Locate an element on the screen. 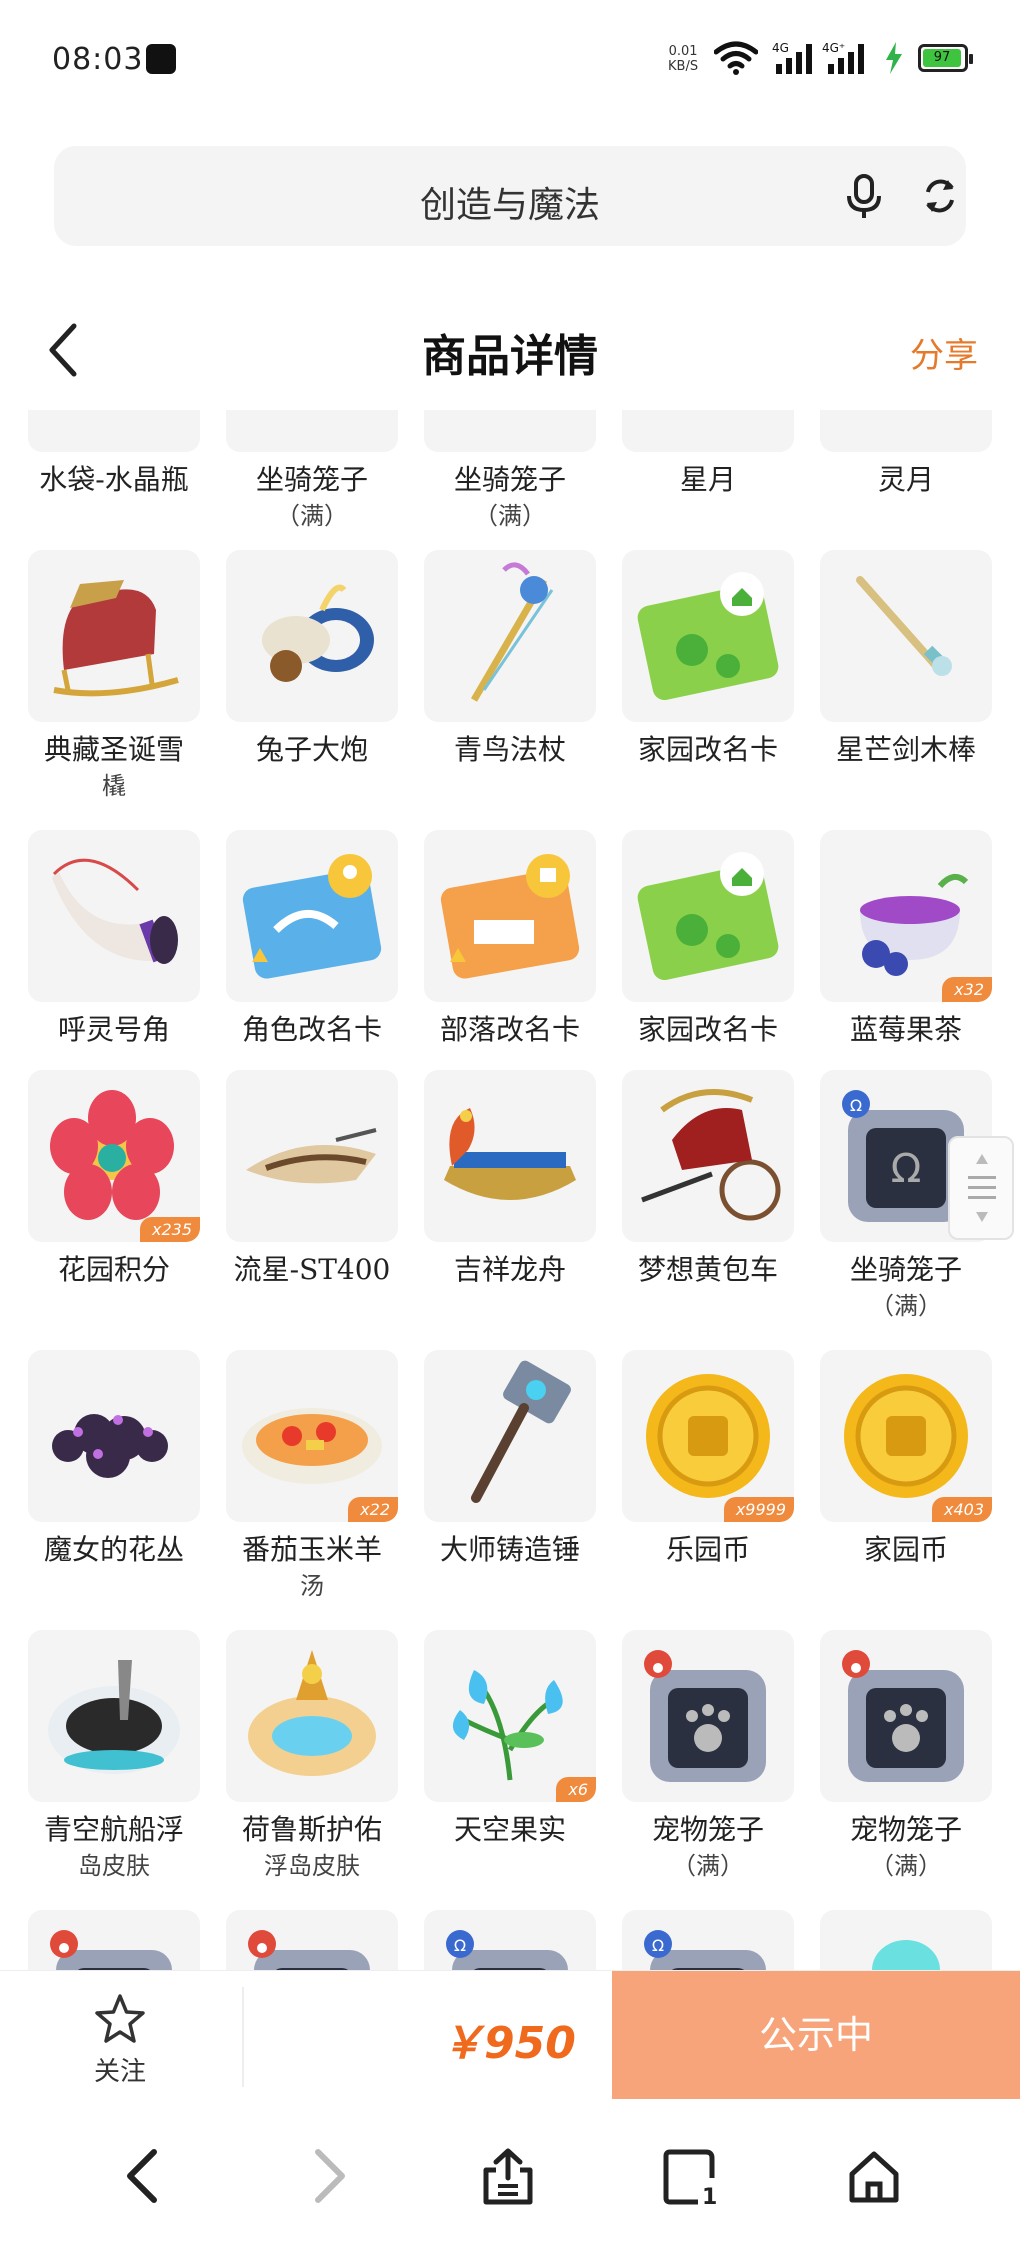  grid-item: 呼灵号角 is located at coordinates (114, 940).